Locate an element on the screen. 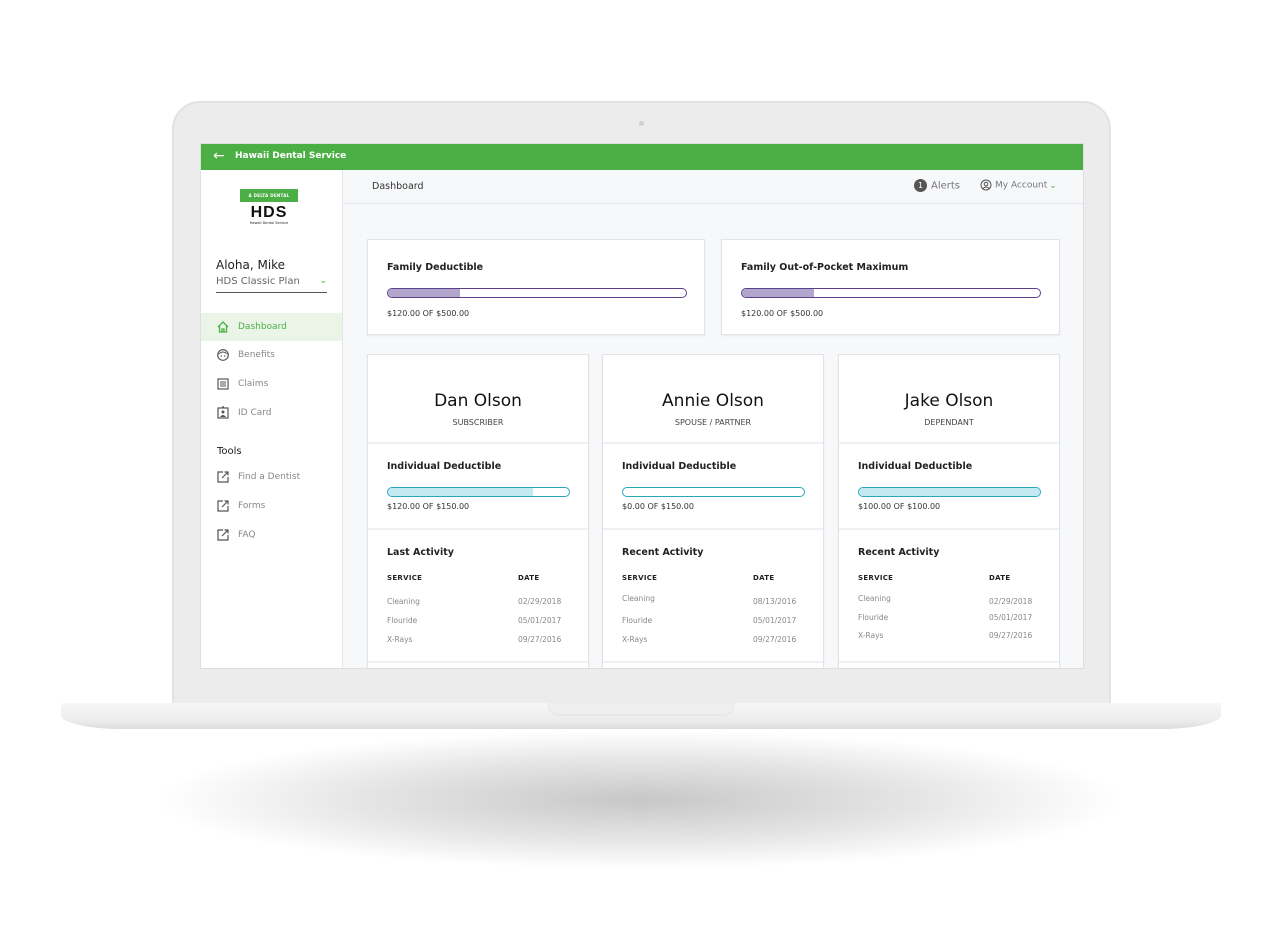  member-role: SUBSCRIBER is located at coordinates (478, 422).